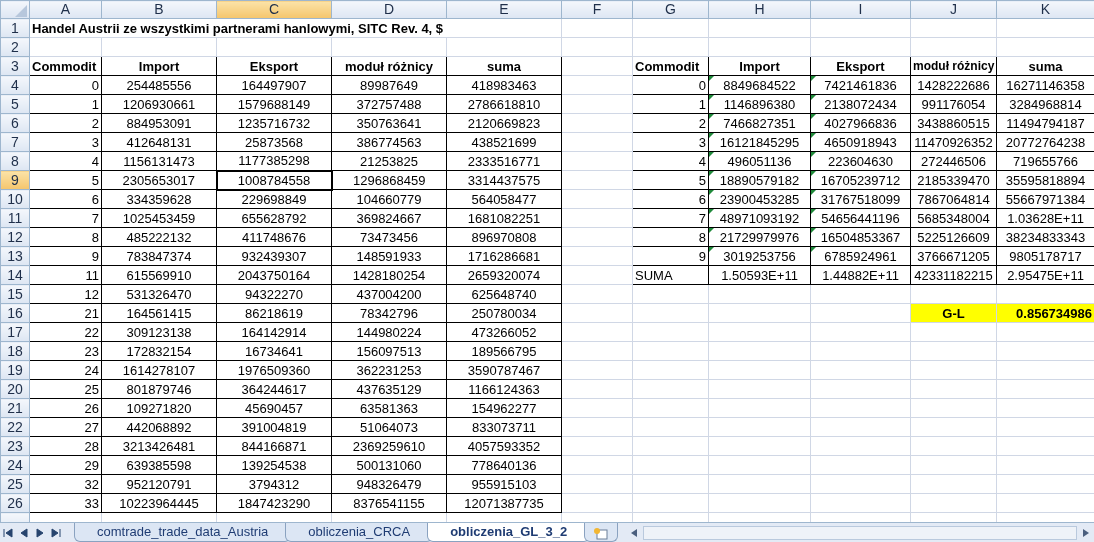  Describe the element at coordinates (159, 465) in the screenshot. I see `table-cell: 639385598` at that location.